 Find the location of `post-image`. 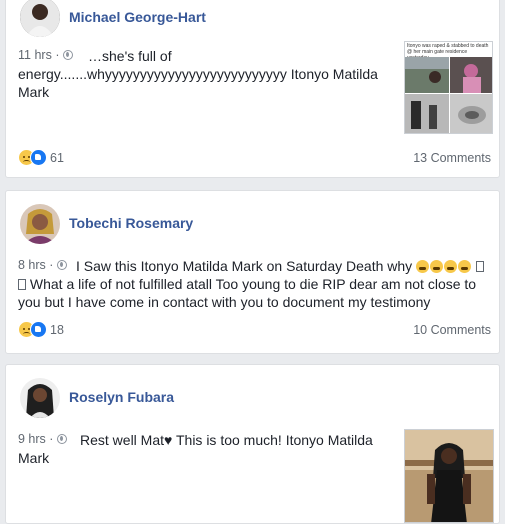

post-image is located at coordinates (449, 476).